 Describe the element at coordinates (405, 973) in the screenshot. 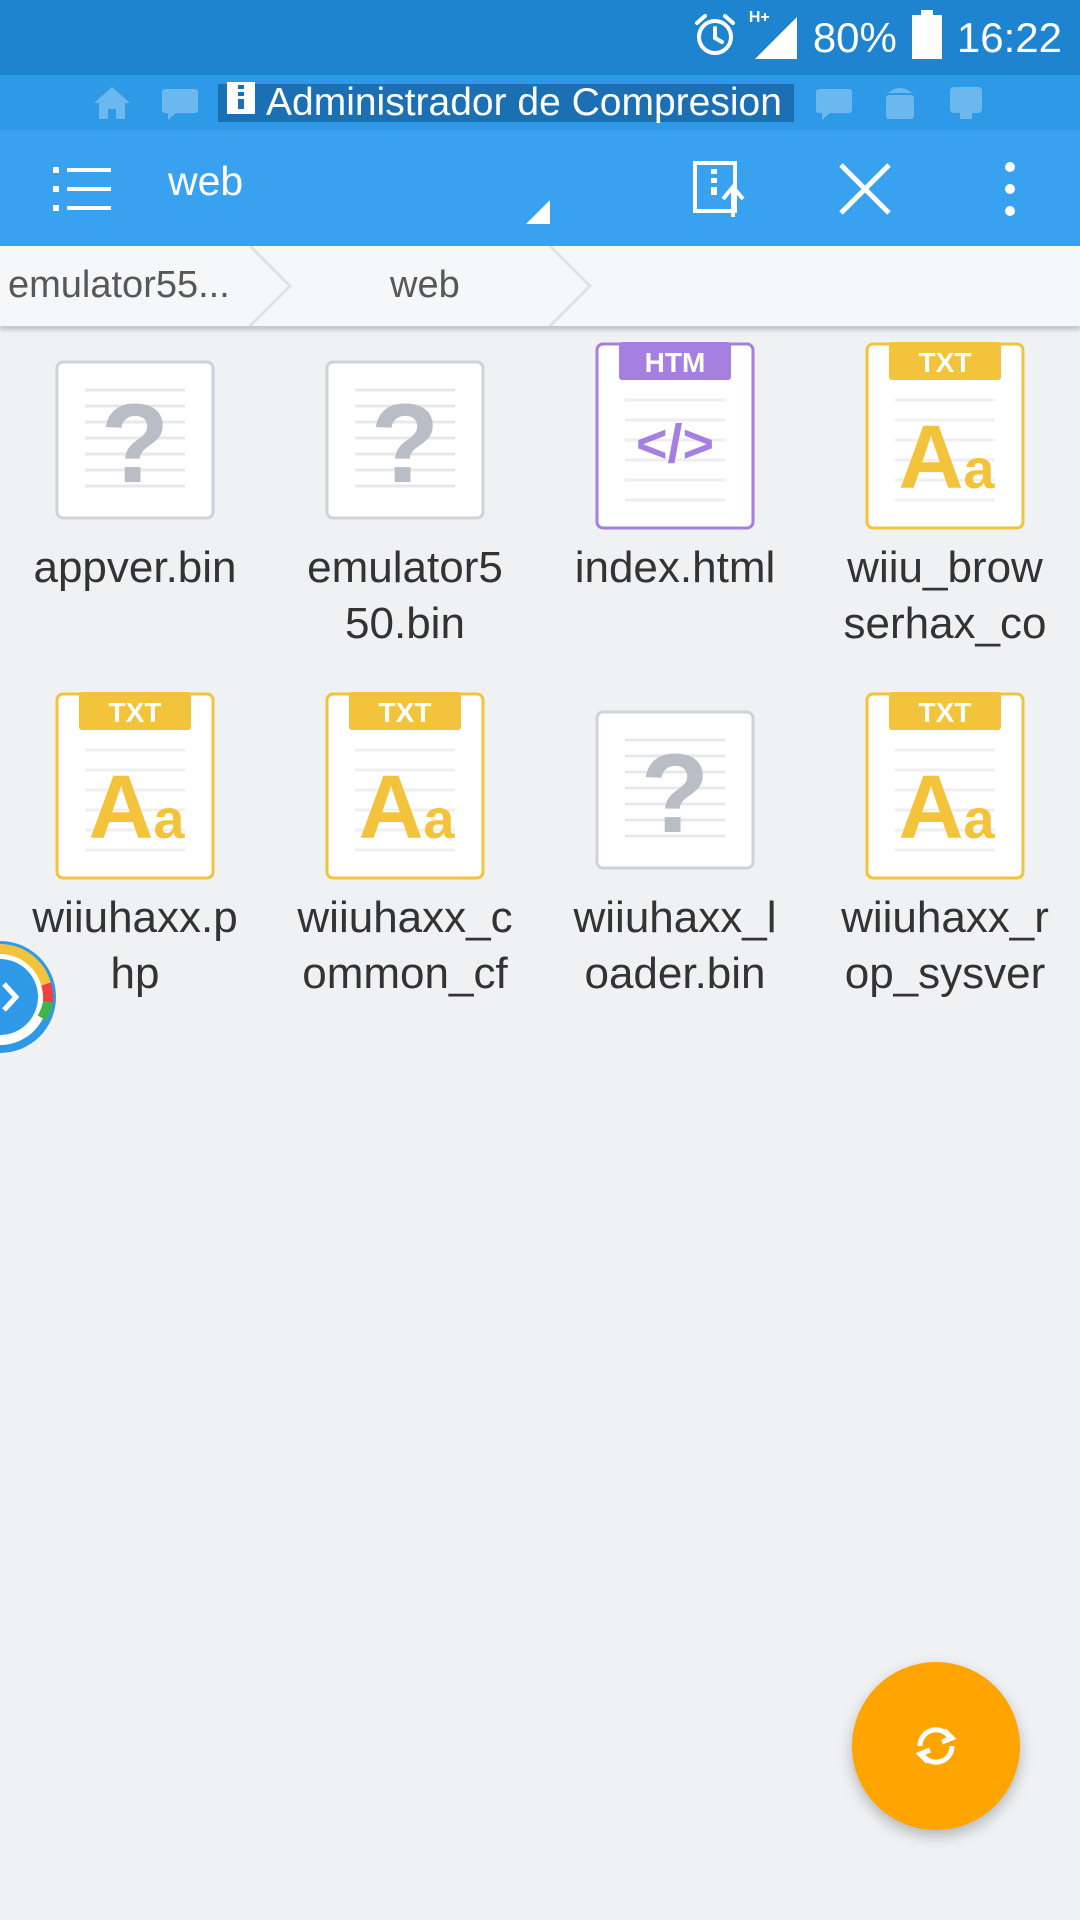

I see `file-name-line-2: ommon_cf` at that location.